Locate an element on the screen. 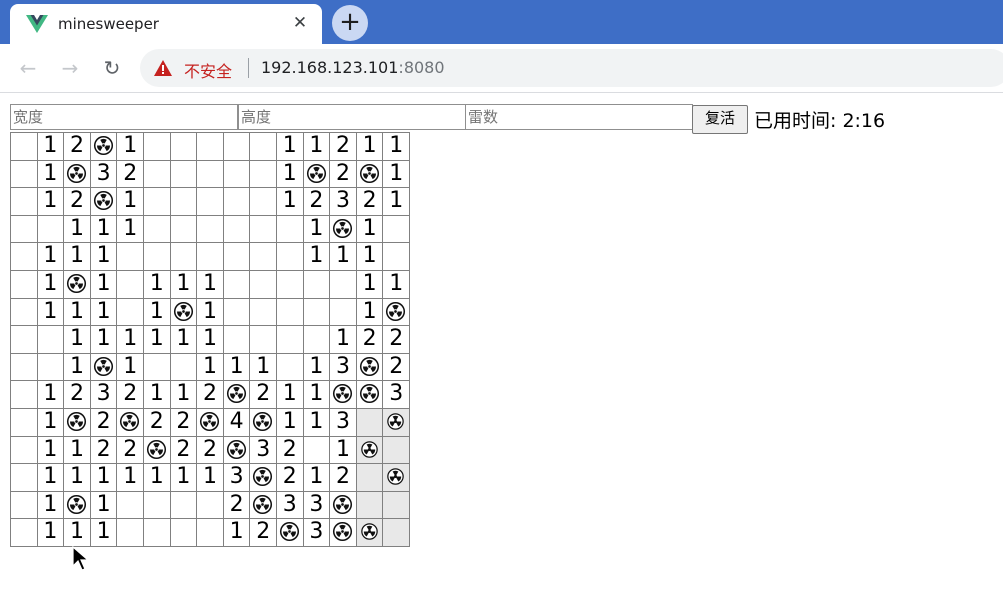 The height and width of the screenshot is (590, 1003). mines-input is located at coordinates (579, 117).